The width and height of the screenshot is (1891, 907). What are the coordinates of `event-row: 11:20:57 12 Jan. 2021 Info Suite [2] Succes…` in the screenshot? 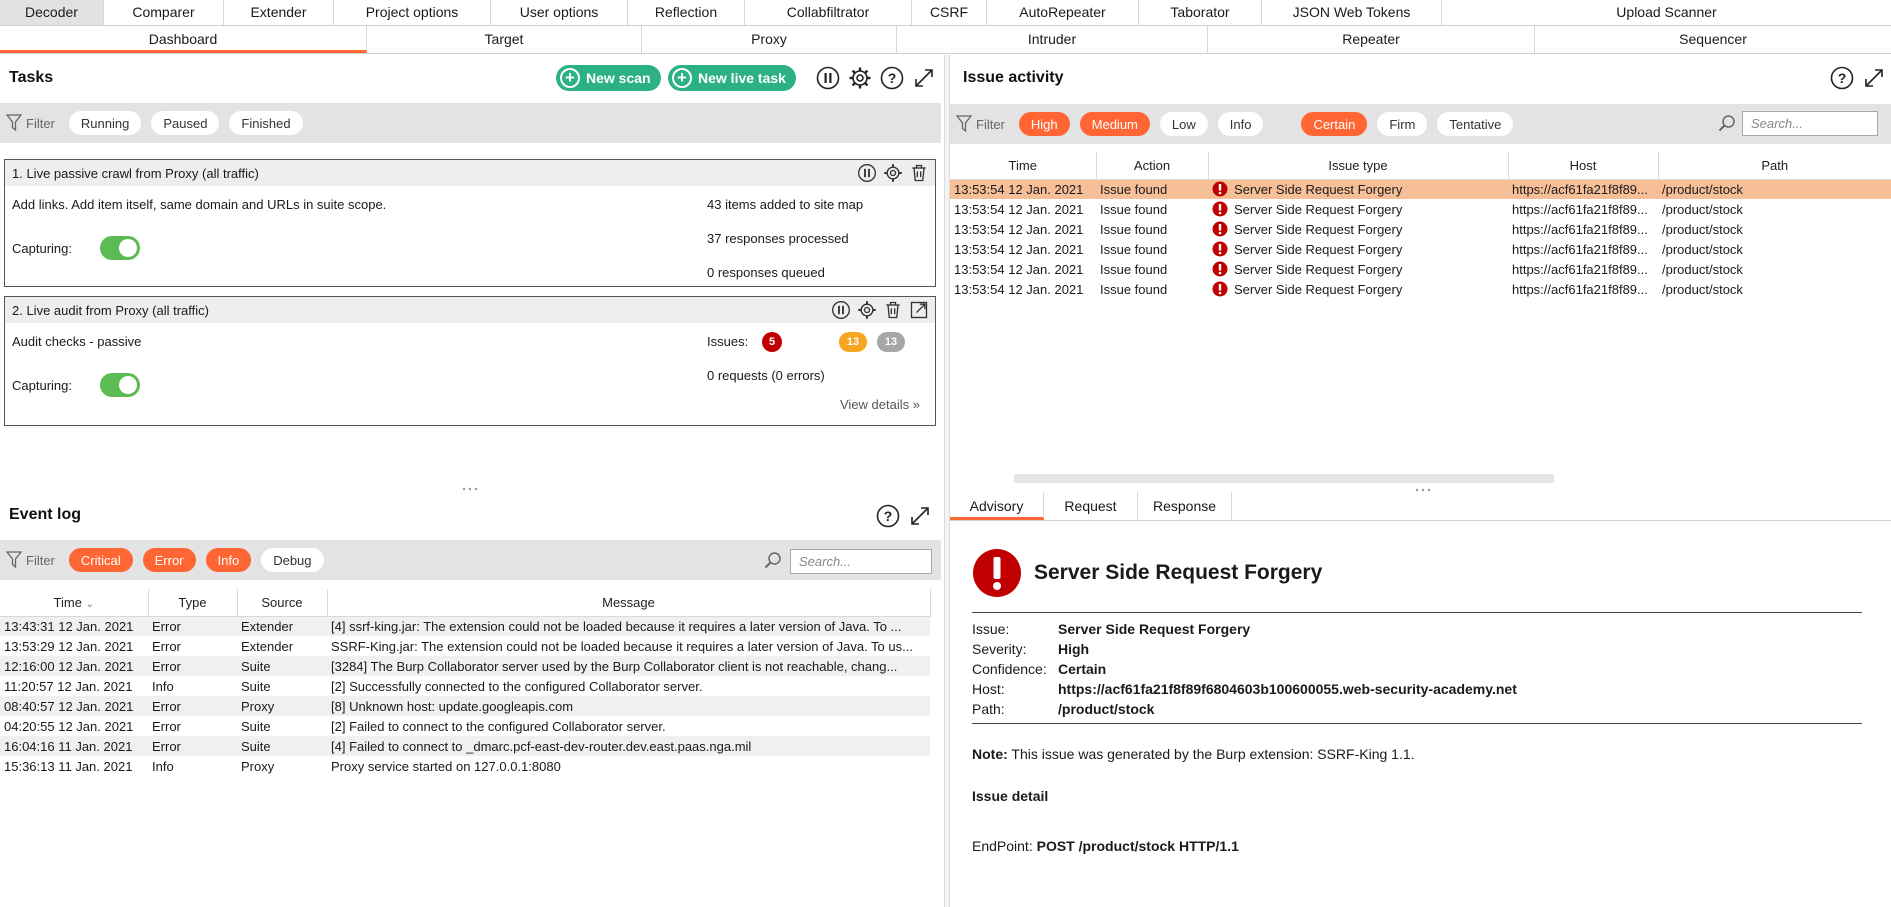 It's located at (465, 686).